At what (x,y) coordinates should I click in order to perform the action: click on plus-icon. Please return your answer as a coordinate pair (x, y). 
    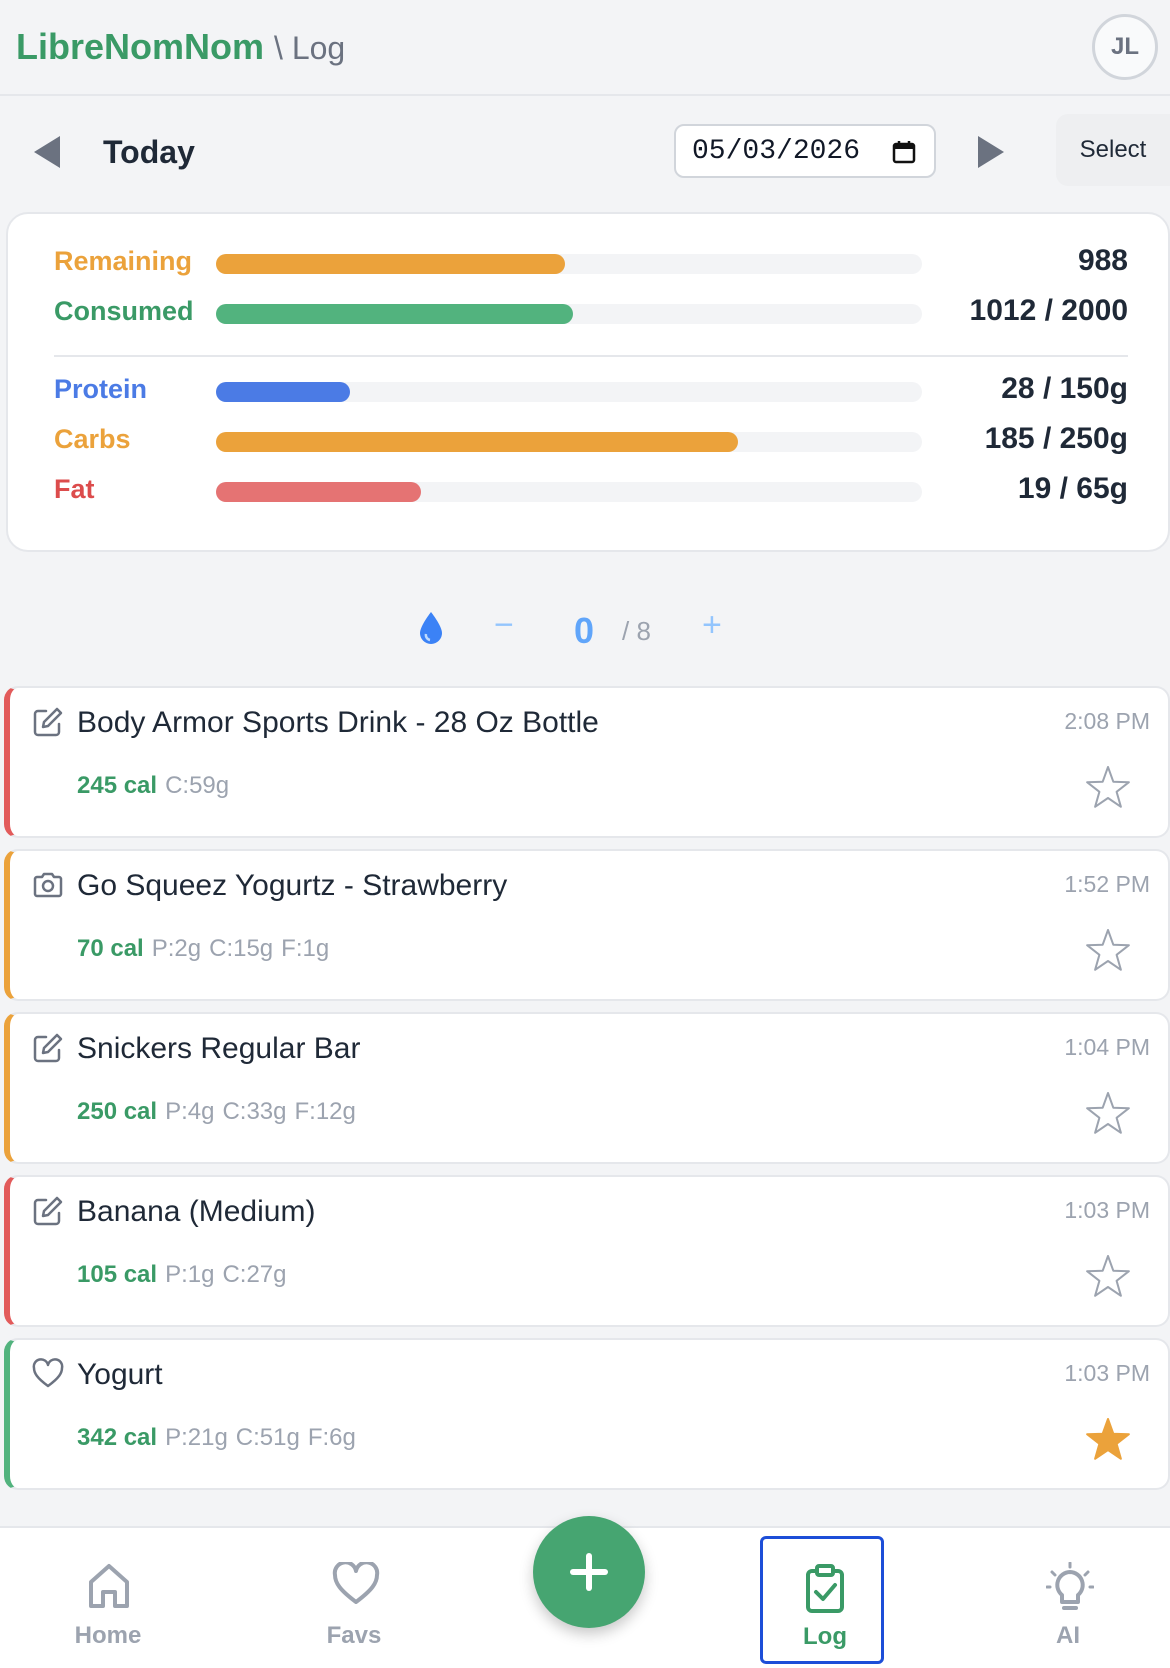
    Looking at the image, I should click on (589, 1572).